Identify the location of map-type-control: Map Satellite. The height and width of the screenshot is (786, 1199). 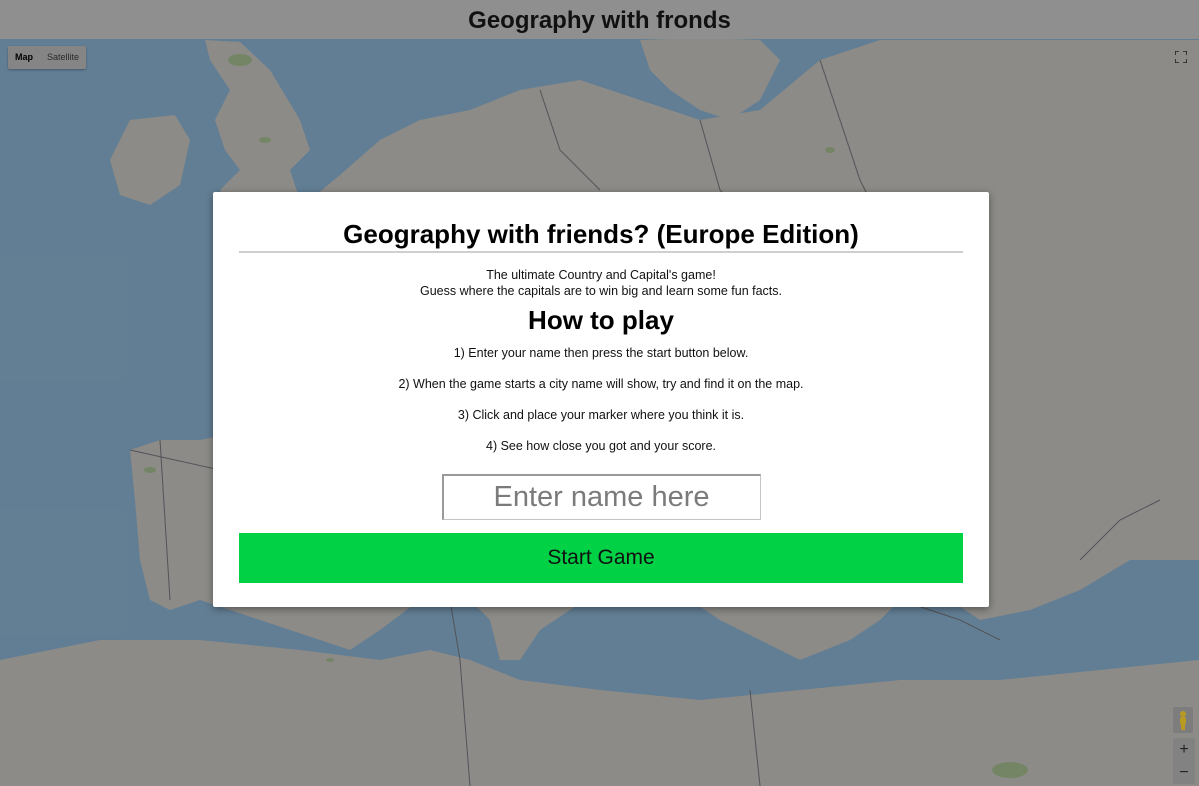
(47, 57).